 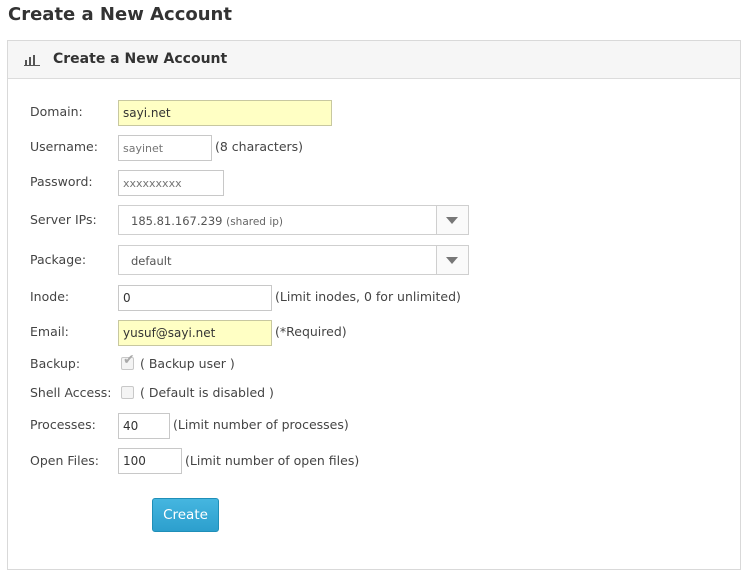 What do you see at coordinates (50, 296) in the screenshot?
I see `inode-label: Inode:` at bounding box center [50, 296].